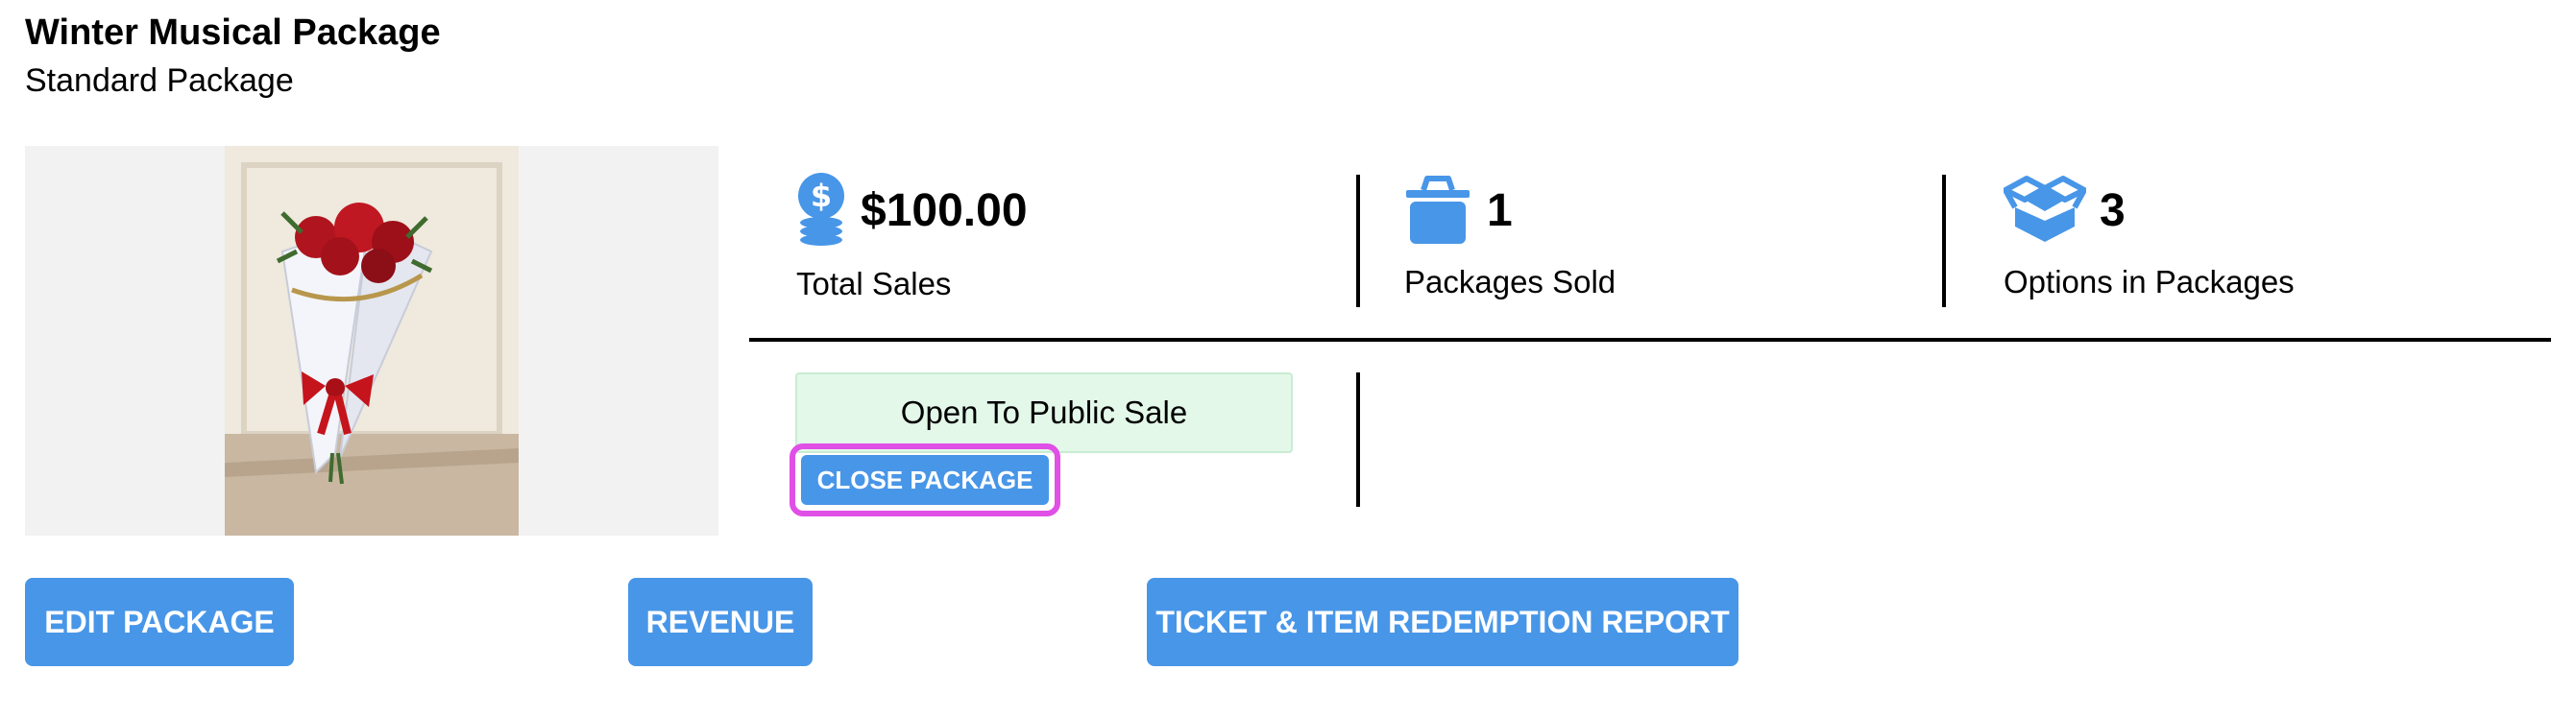 This screenshot has height=718, width=2576. I want to click on close-package-highlight: CLOSE PACKAGE, so click(925, 479).